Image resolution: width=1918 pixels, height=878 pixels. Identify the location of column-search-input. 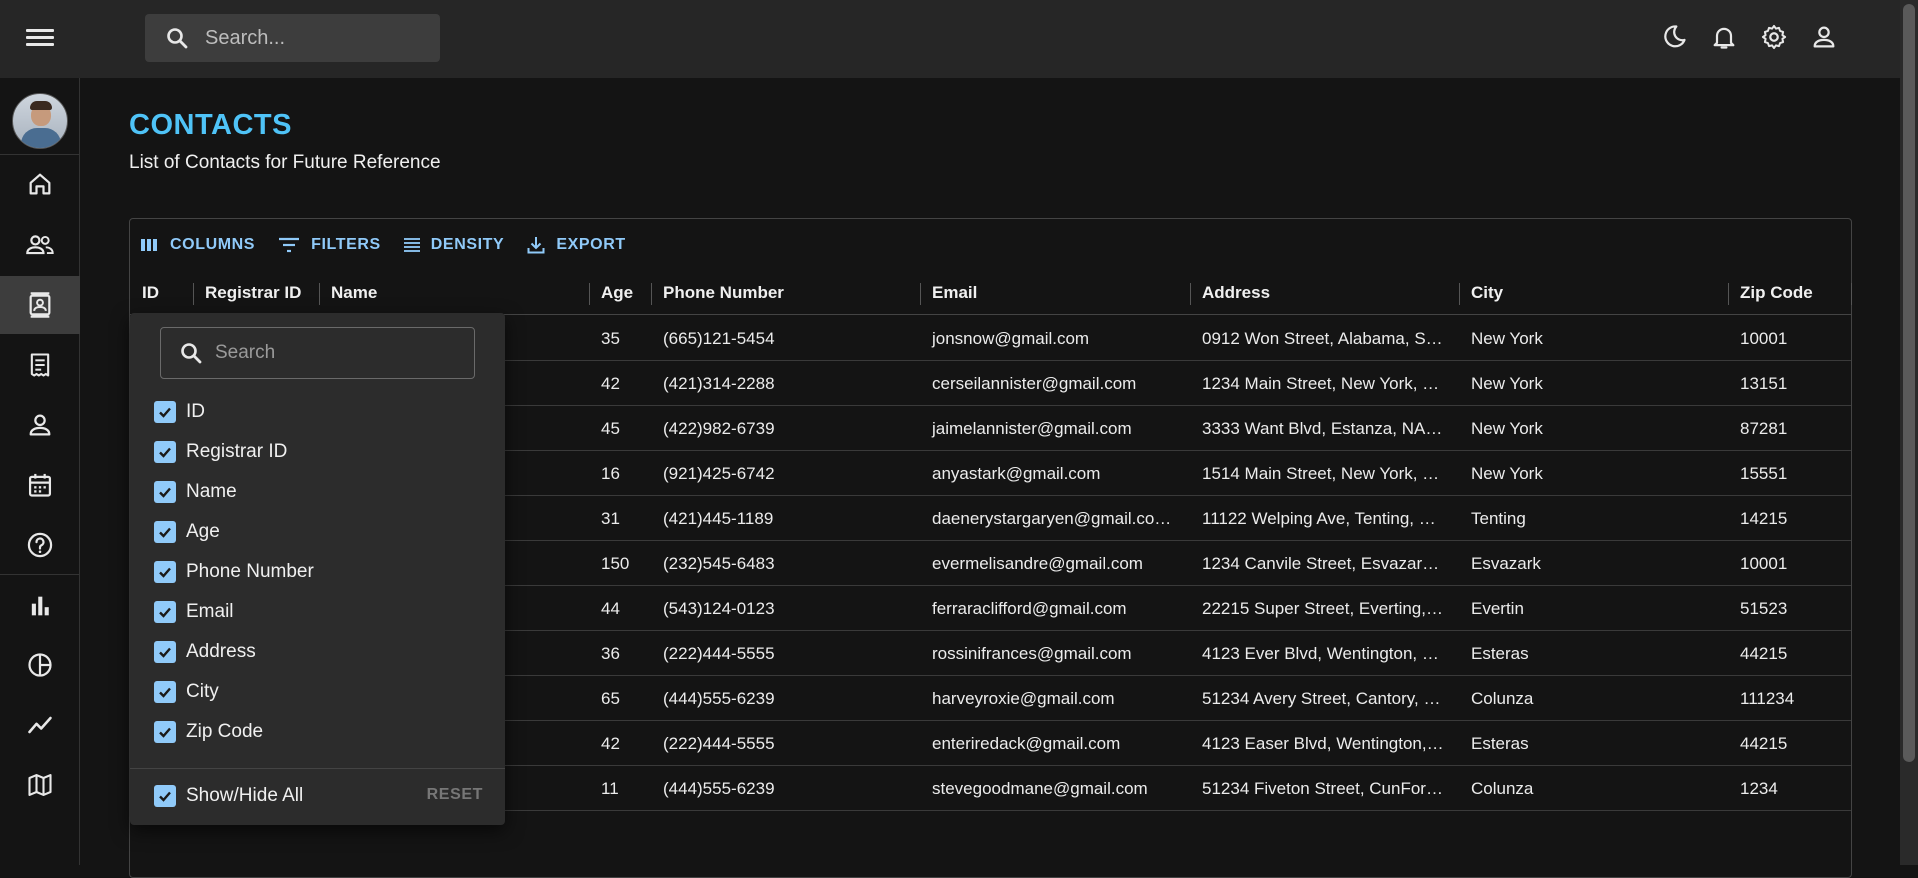
(335, 353).